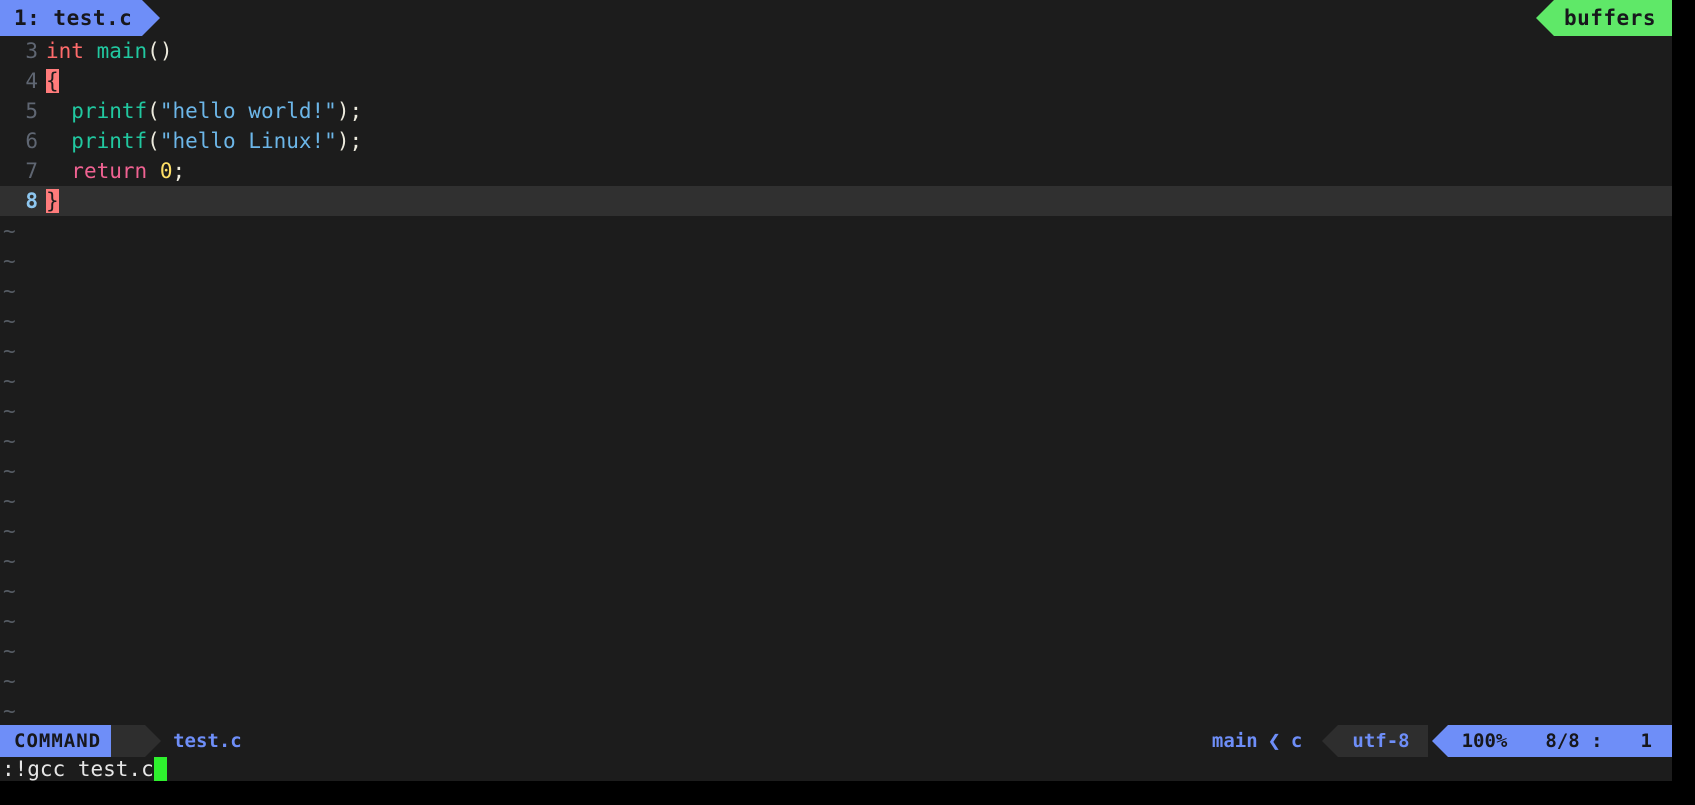  I want to click on line-number: 5, so click(31, 111).